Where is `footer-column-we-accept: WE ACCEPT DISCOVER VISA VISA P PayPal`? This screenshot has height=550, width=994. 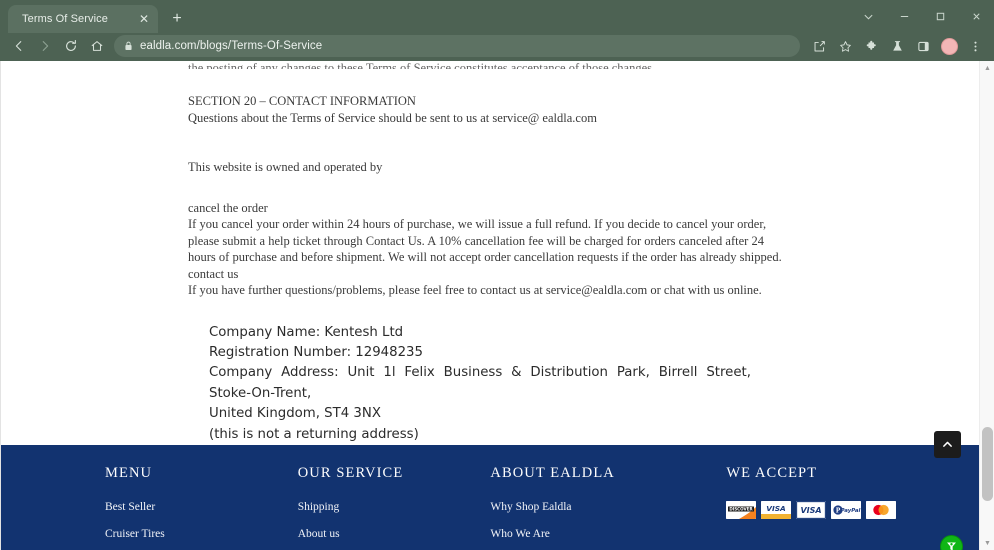 footer-column-we-accept: WE ACCEPT DISCOVER VISA VISA P PayPal is located at coordinates (822, 507).